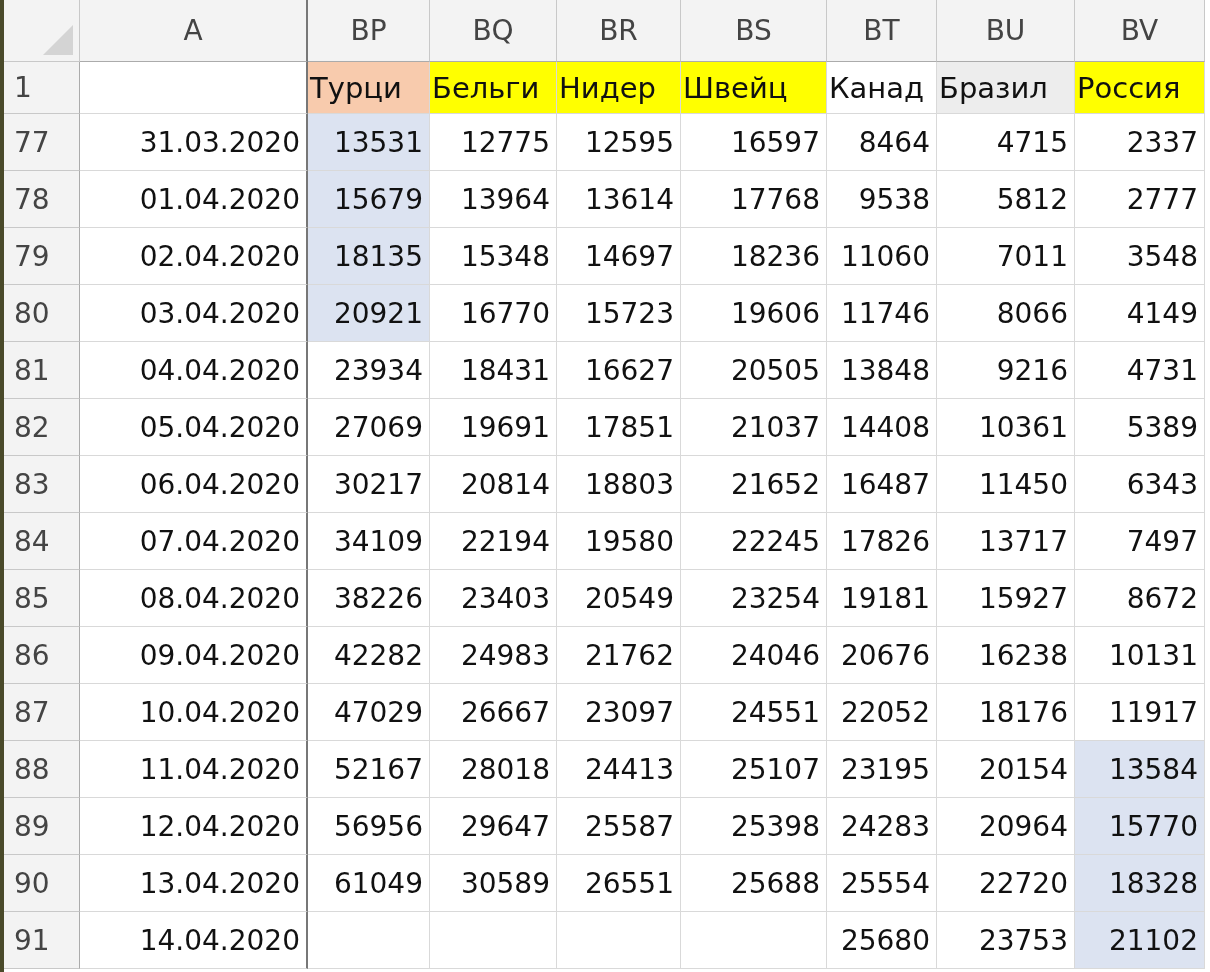  What do you see at coordinates (194, 484) in the screenshot?
I see `table-cell: 06.04.2020` at bounding box center [194, 484].